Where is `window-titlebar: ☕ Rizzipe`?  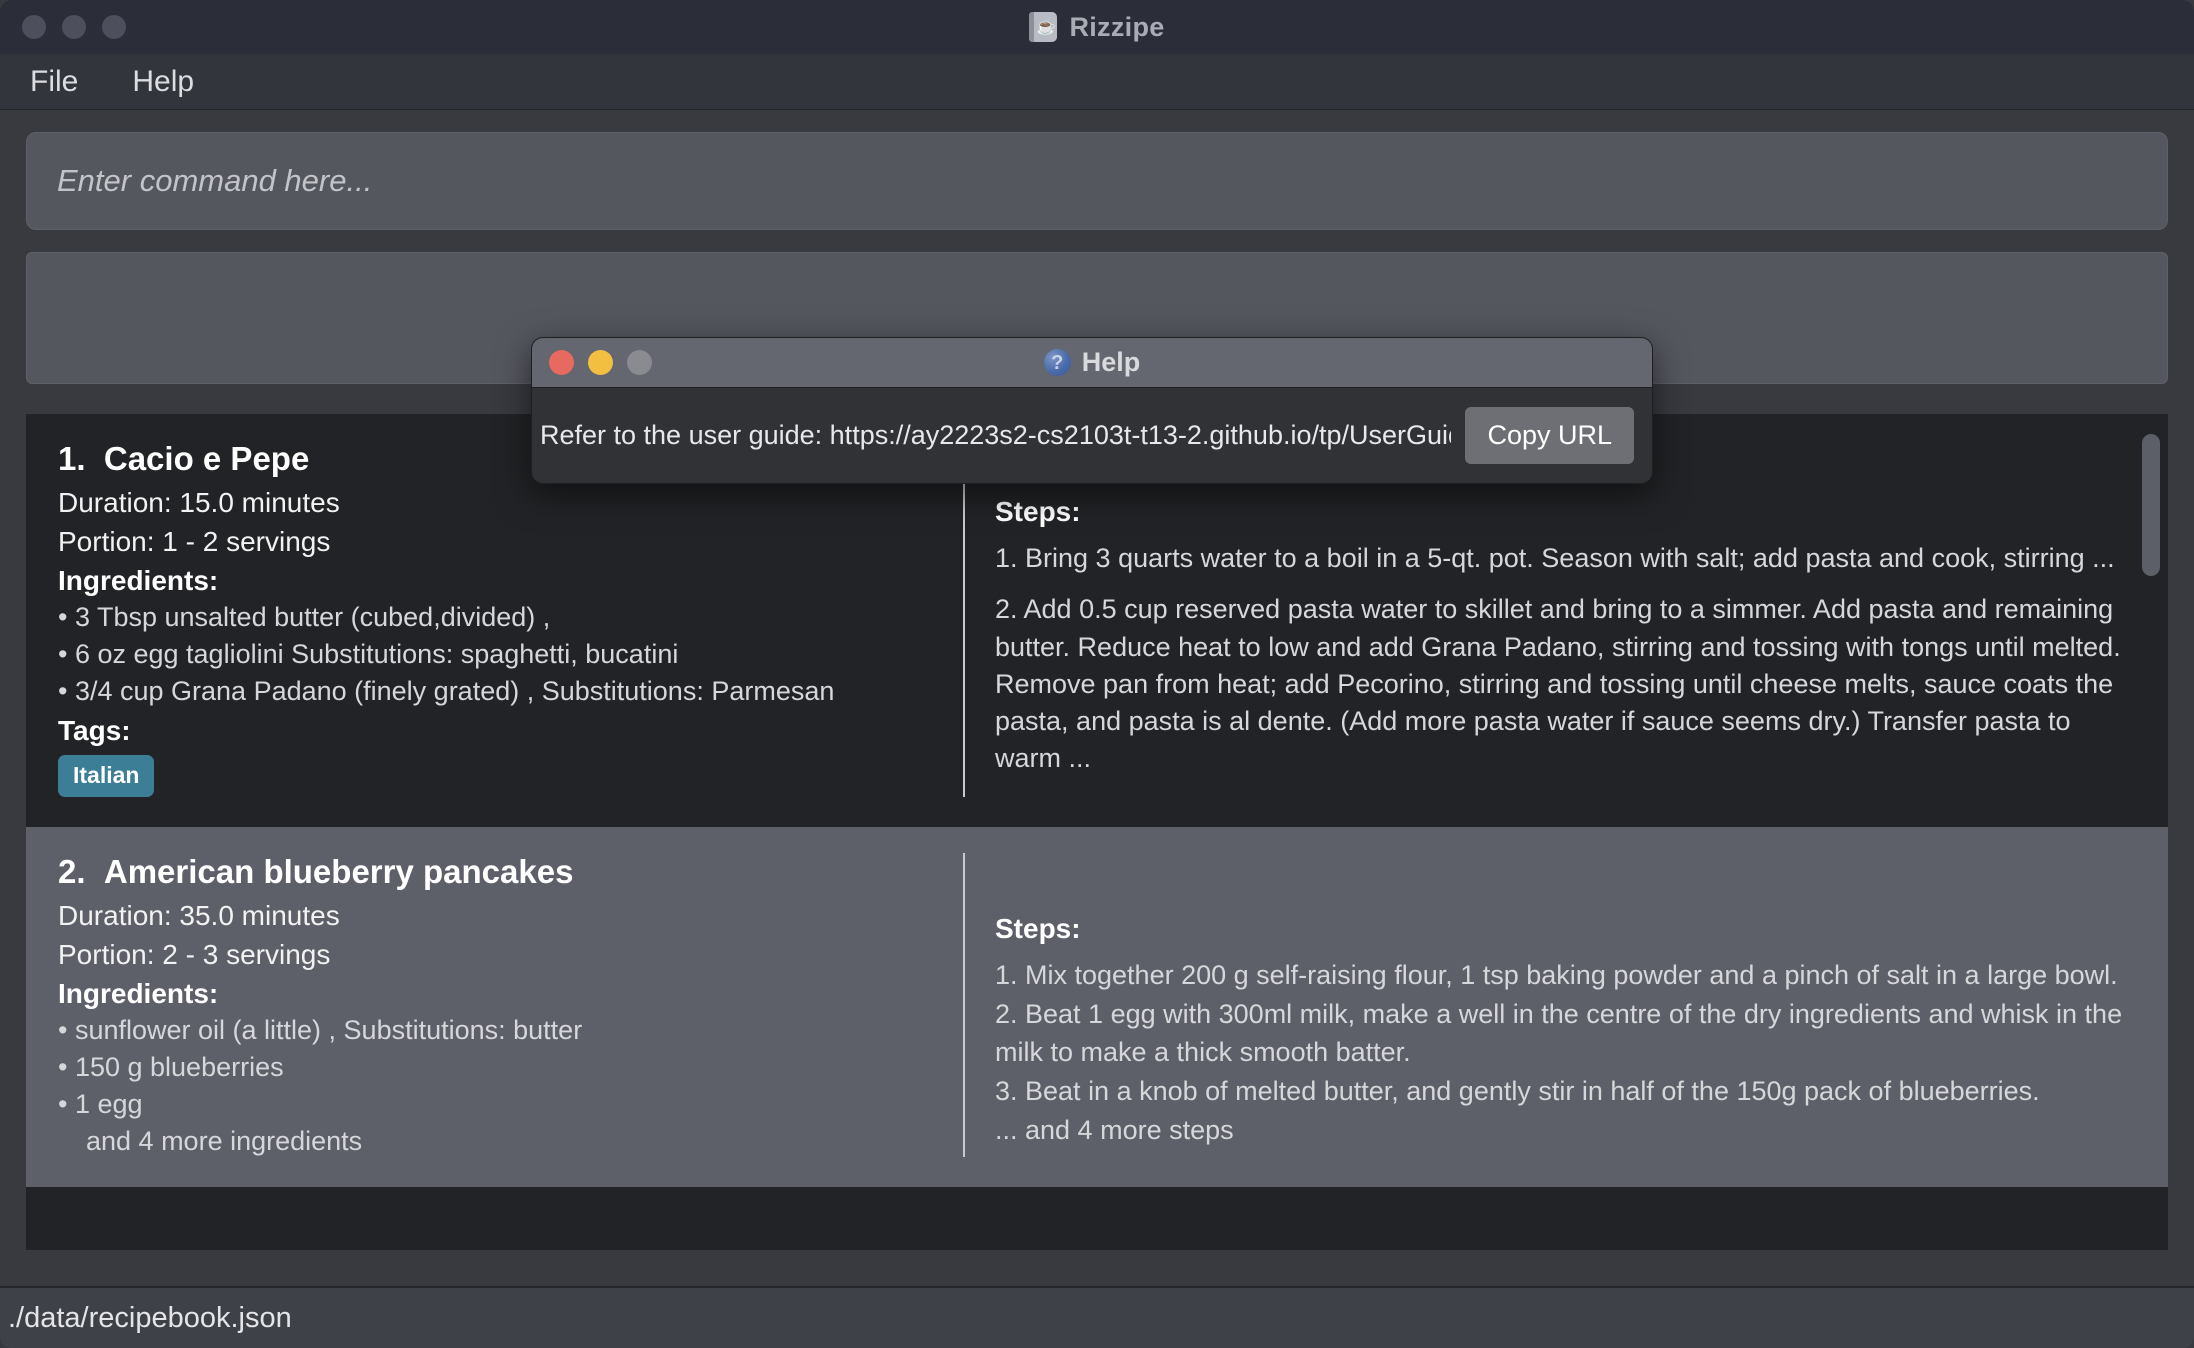 window-titlebar: ☕ Rizzipe is located at coordinates (1097, 27).